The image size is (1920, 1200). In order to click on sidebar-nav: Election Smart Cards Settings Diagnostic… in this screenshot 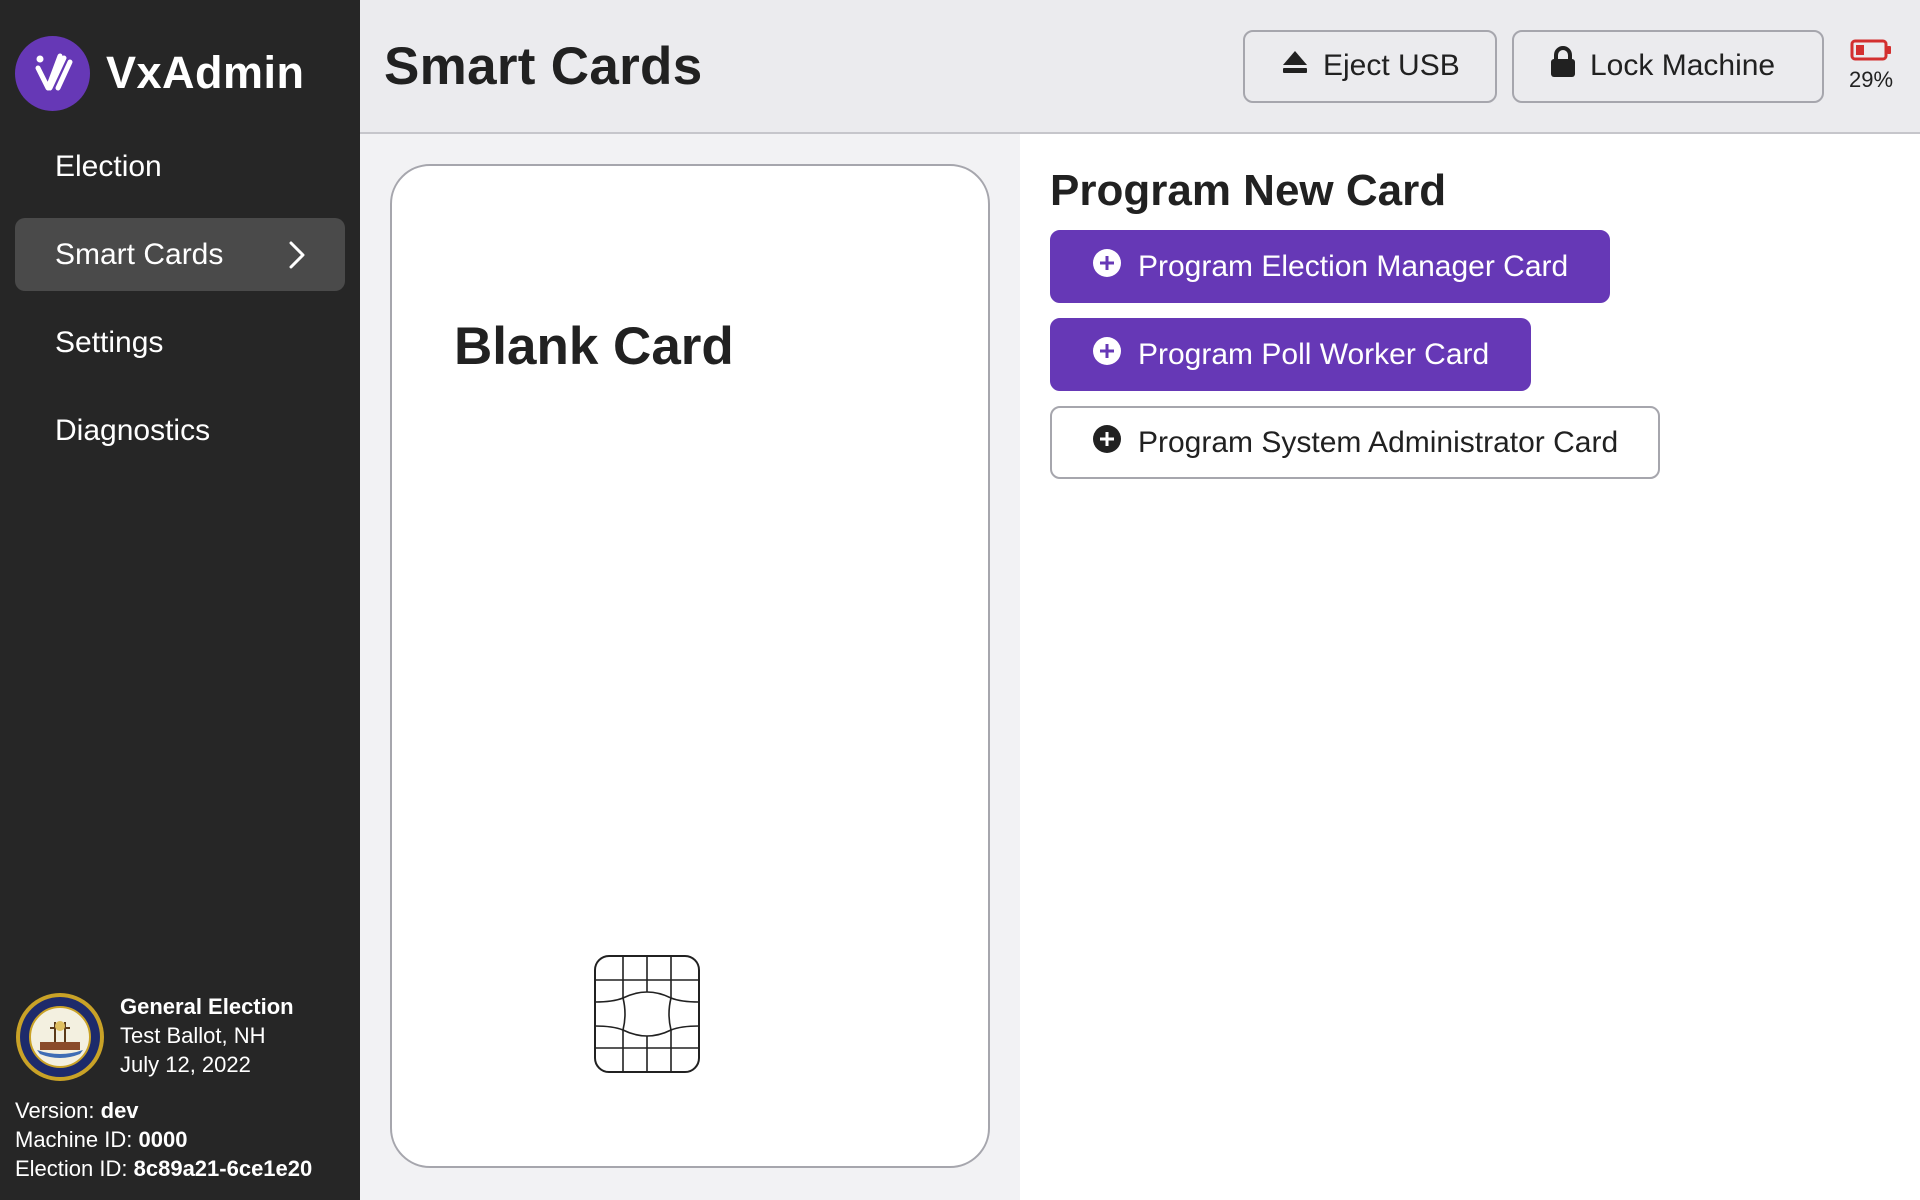, I will do `click(180, 298)`.